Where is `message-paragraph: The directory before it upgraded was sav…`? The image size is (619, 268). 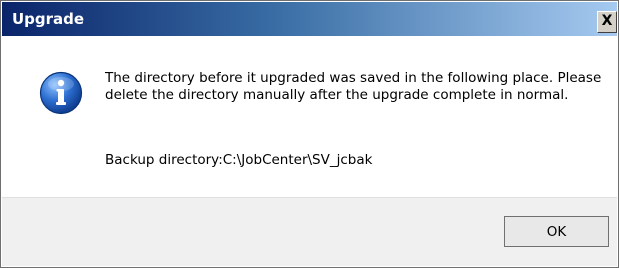
message-paragraph: The directory before it upgraded was sav… is located at coordinates (353, 86).